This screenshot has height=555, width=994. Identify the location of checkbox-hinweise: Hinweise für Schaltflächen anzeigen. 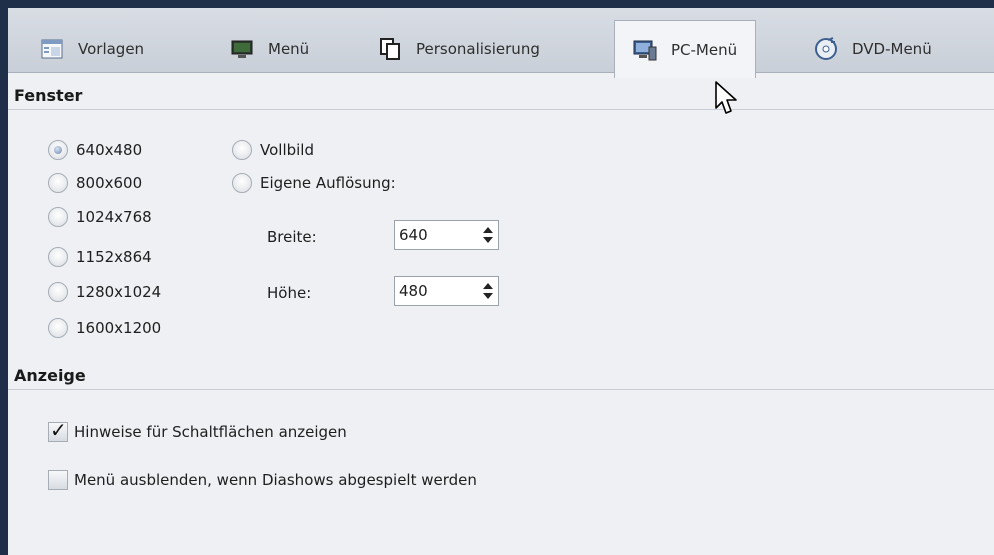
(197, 430).